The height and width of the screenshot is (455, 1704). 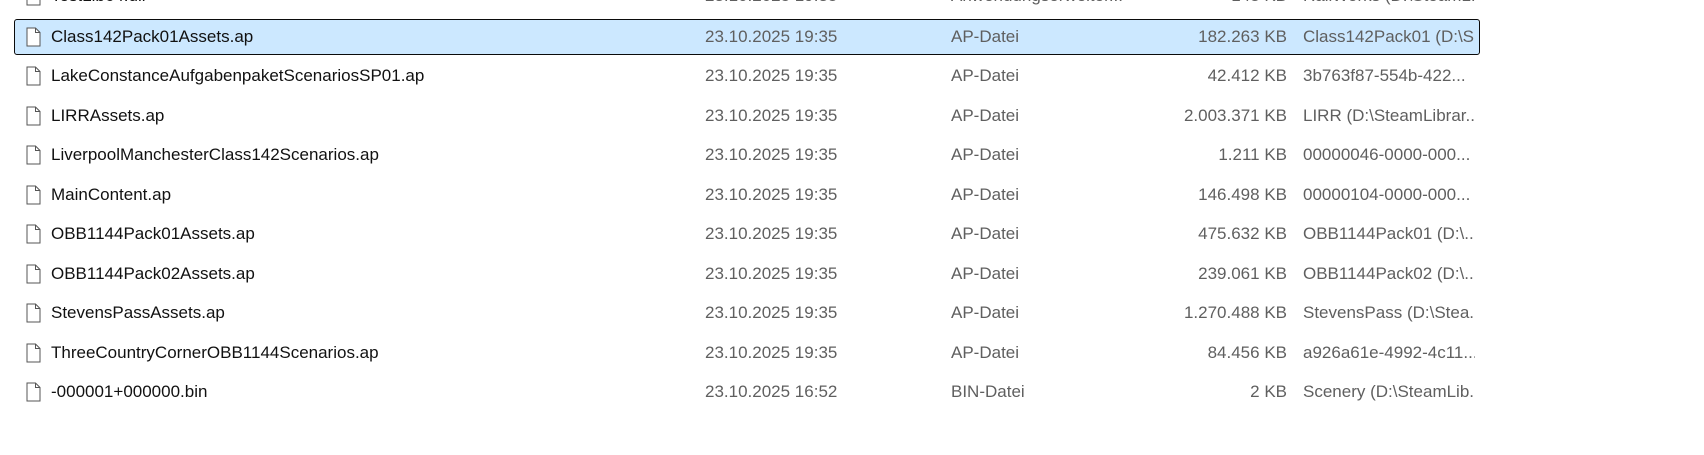 What do you see at coordinates (1235, 312) in the screenshot?
I see `file-size: 1.270.488 KB` at bounding box center [1235, 312].